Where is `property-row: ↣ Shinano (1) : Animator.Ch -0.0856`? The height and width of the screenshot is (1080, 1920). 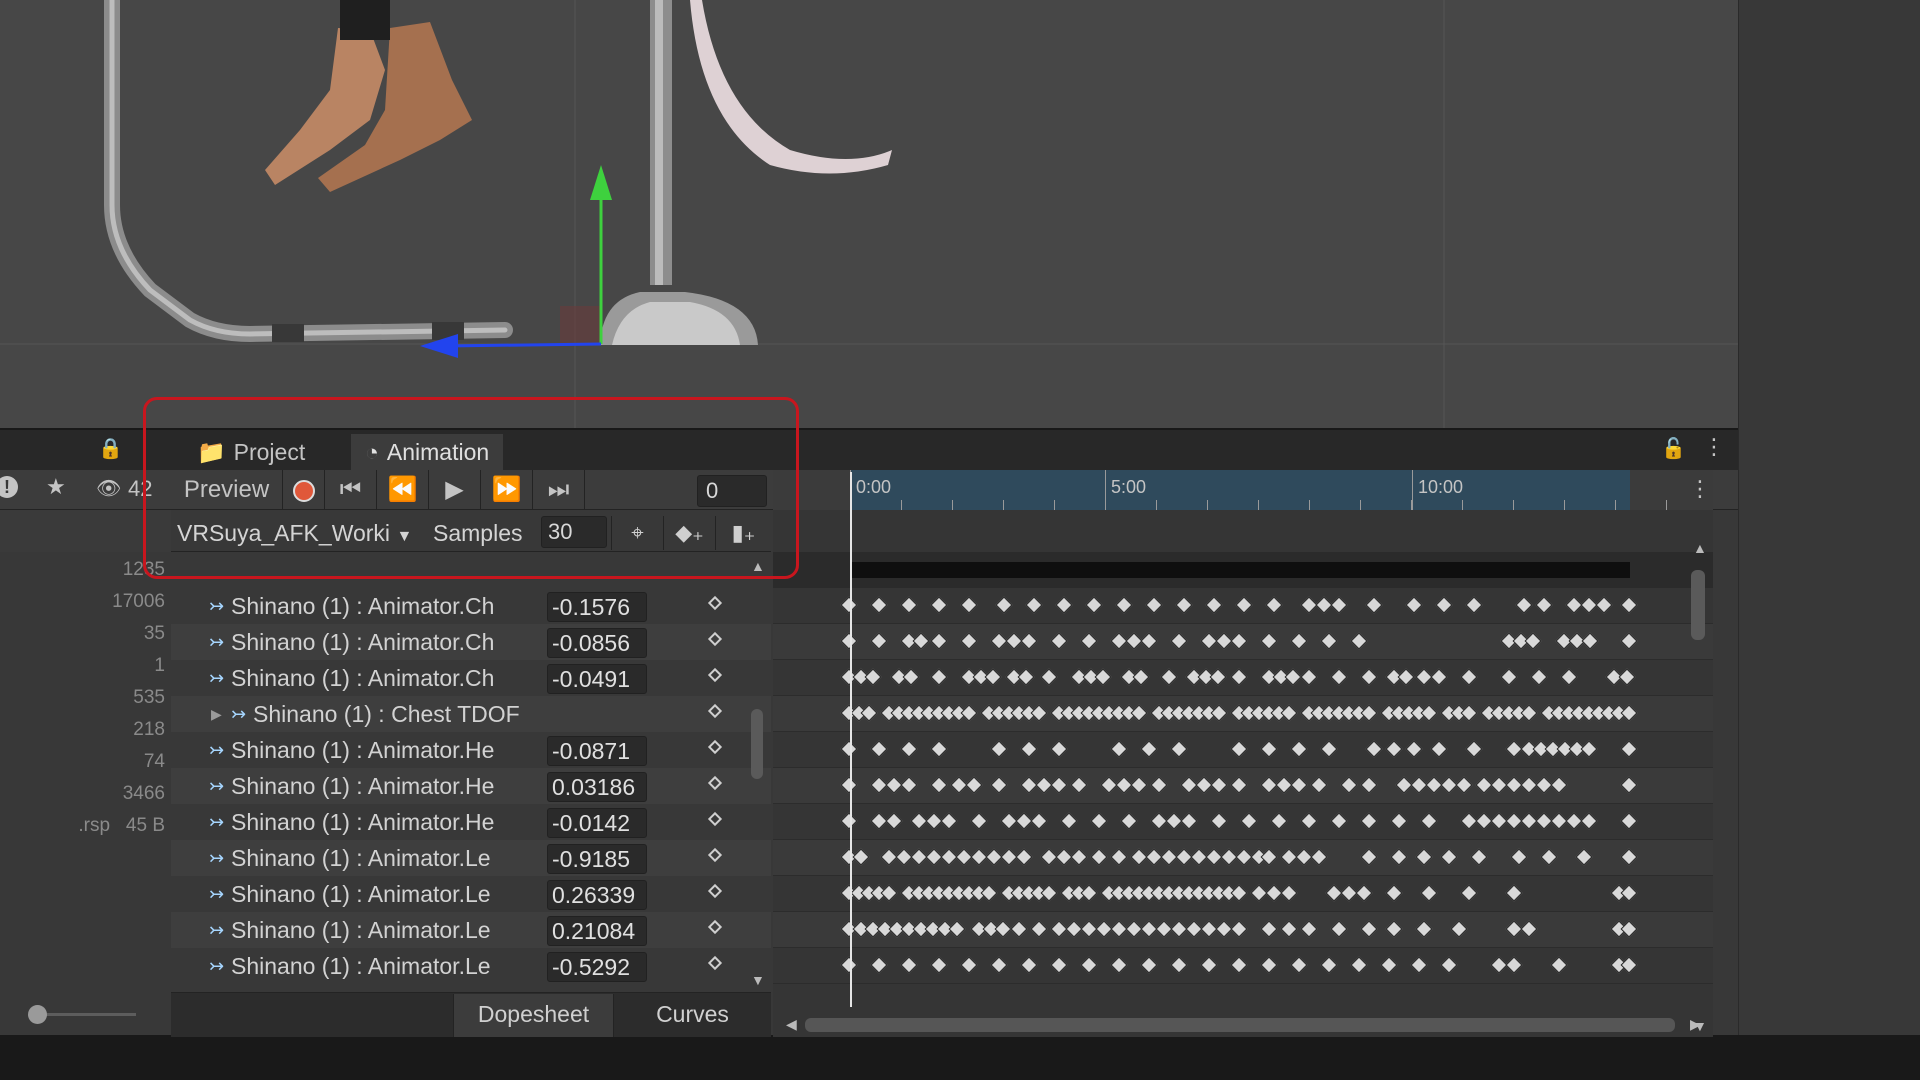 property-row: ↣ Shinano (1) : Animator.Ch -0.0856 is located at coordinates (471, 642).